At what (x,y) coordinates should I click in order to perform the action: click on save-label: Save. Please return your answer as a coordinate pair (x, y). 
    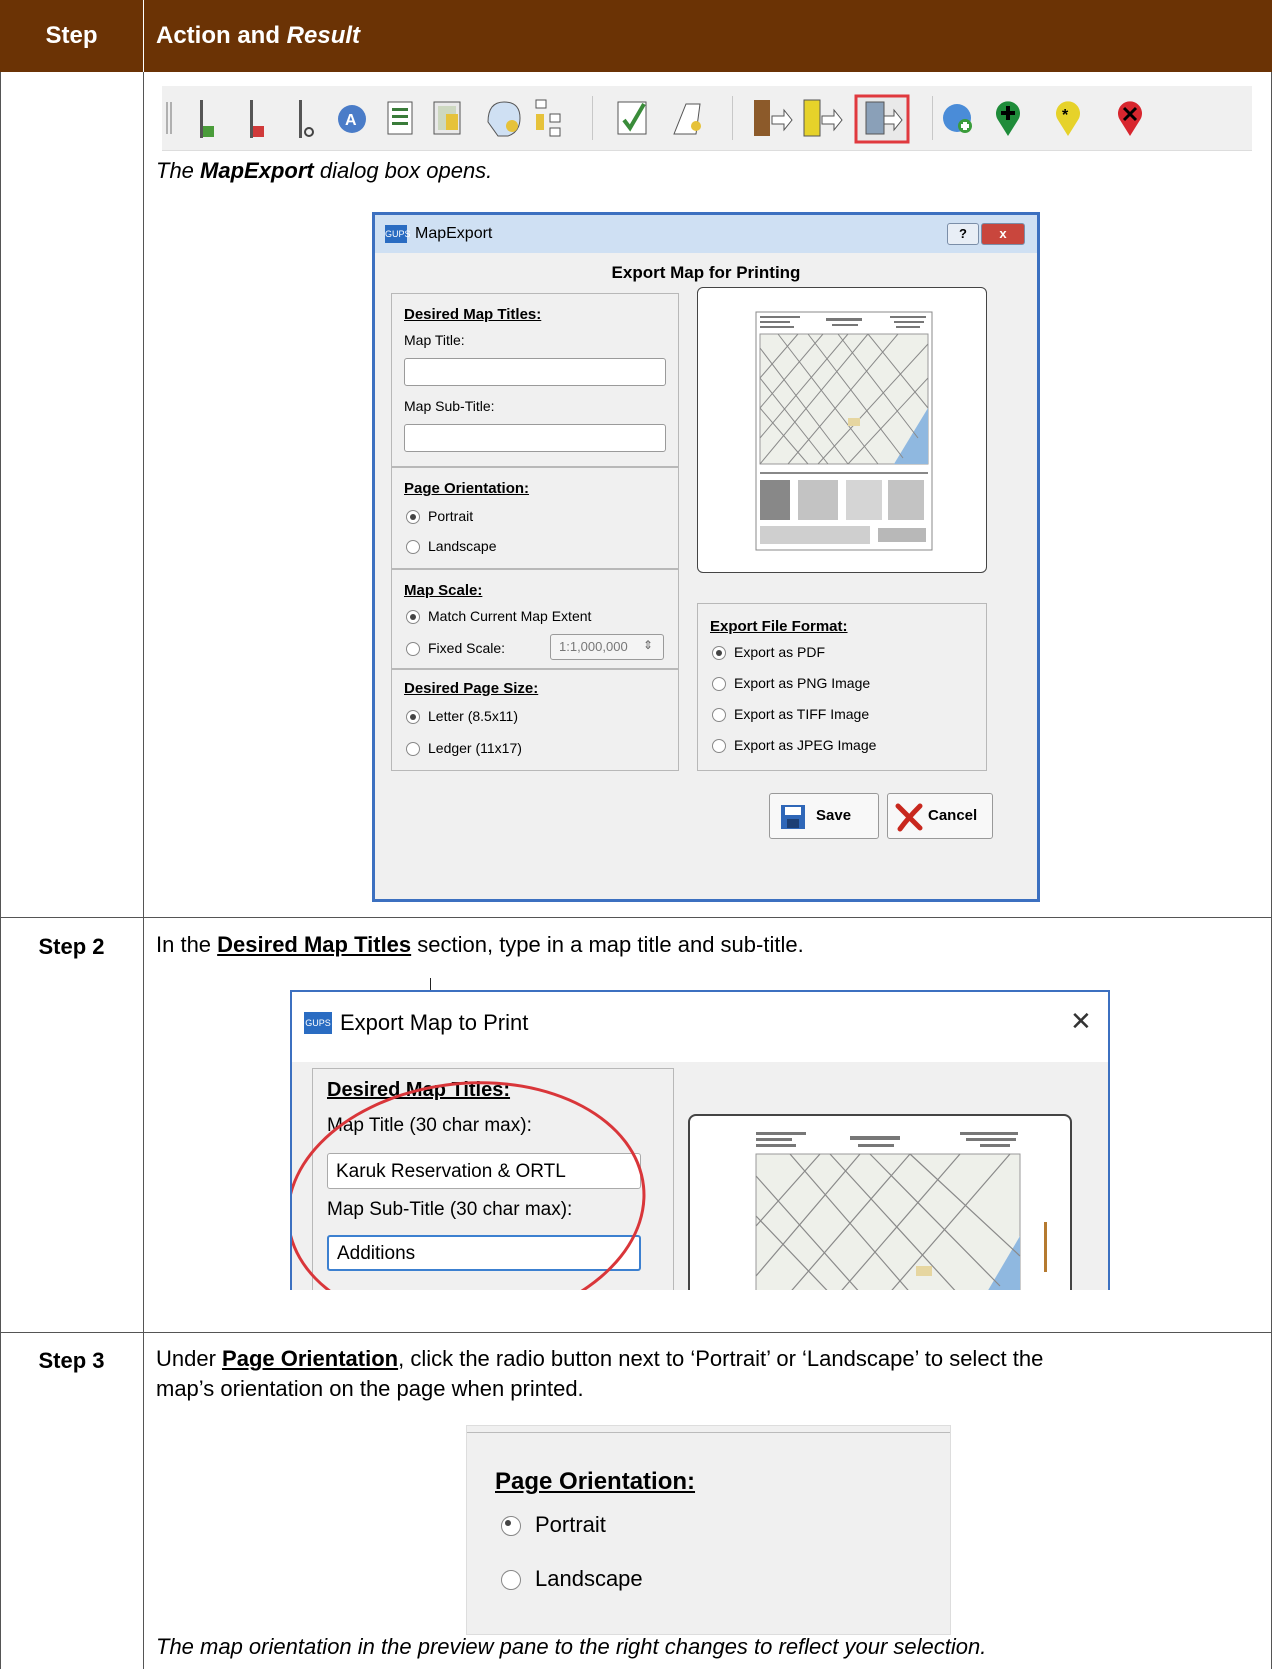
    Looking at the image, I should click on (834, 815).